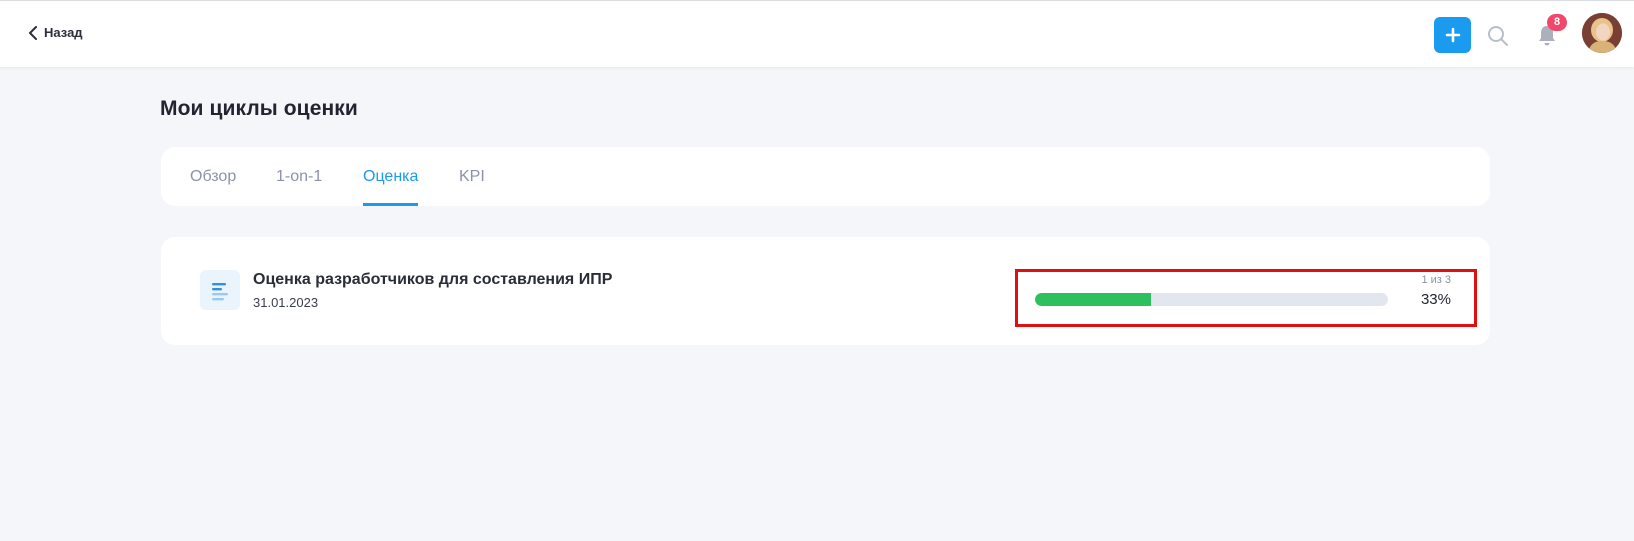 This screenshot has width=1634, height=541. What do you see at coordinates (825, 176) in the screenshot?
I see `tabs-bar: Обзор 1-on-1 Оценка KPI` at bounding box center [825, 176].